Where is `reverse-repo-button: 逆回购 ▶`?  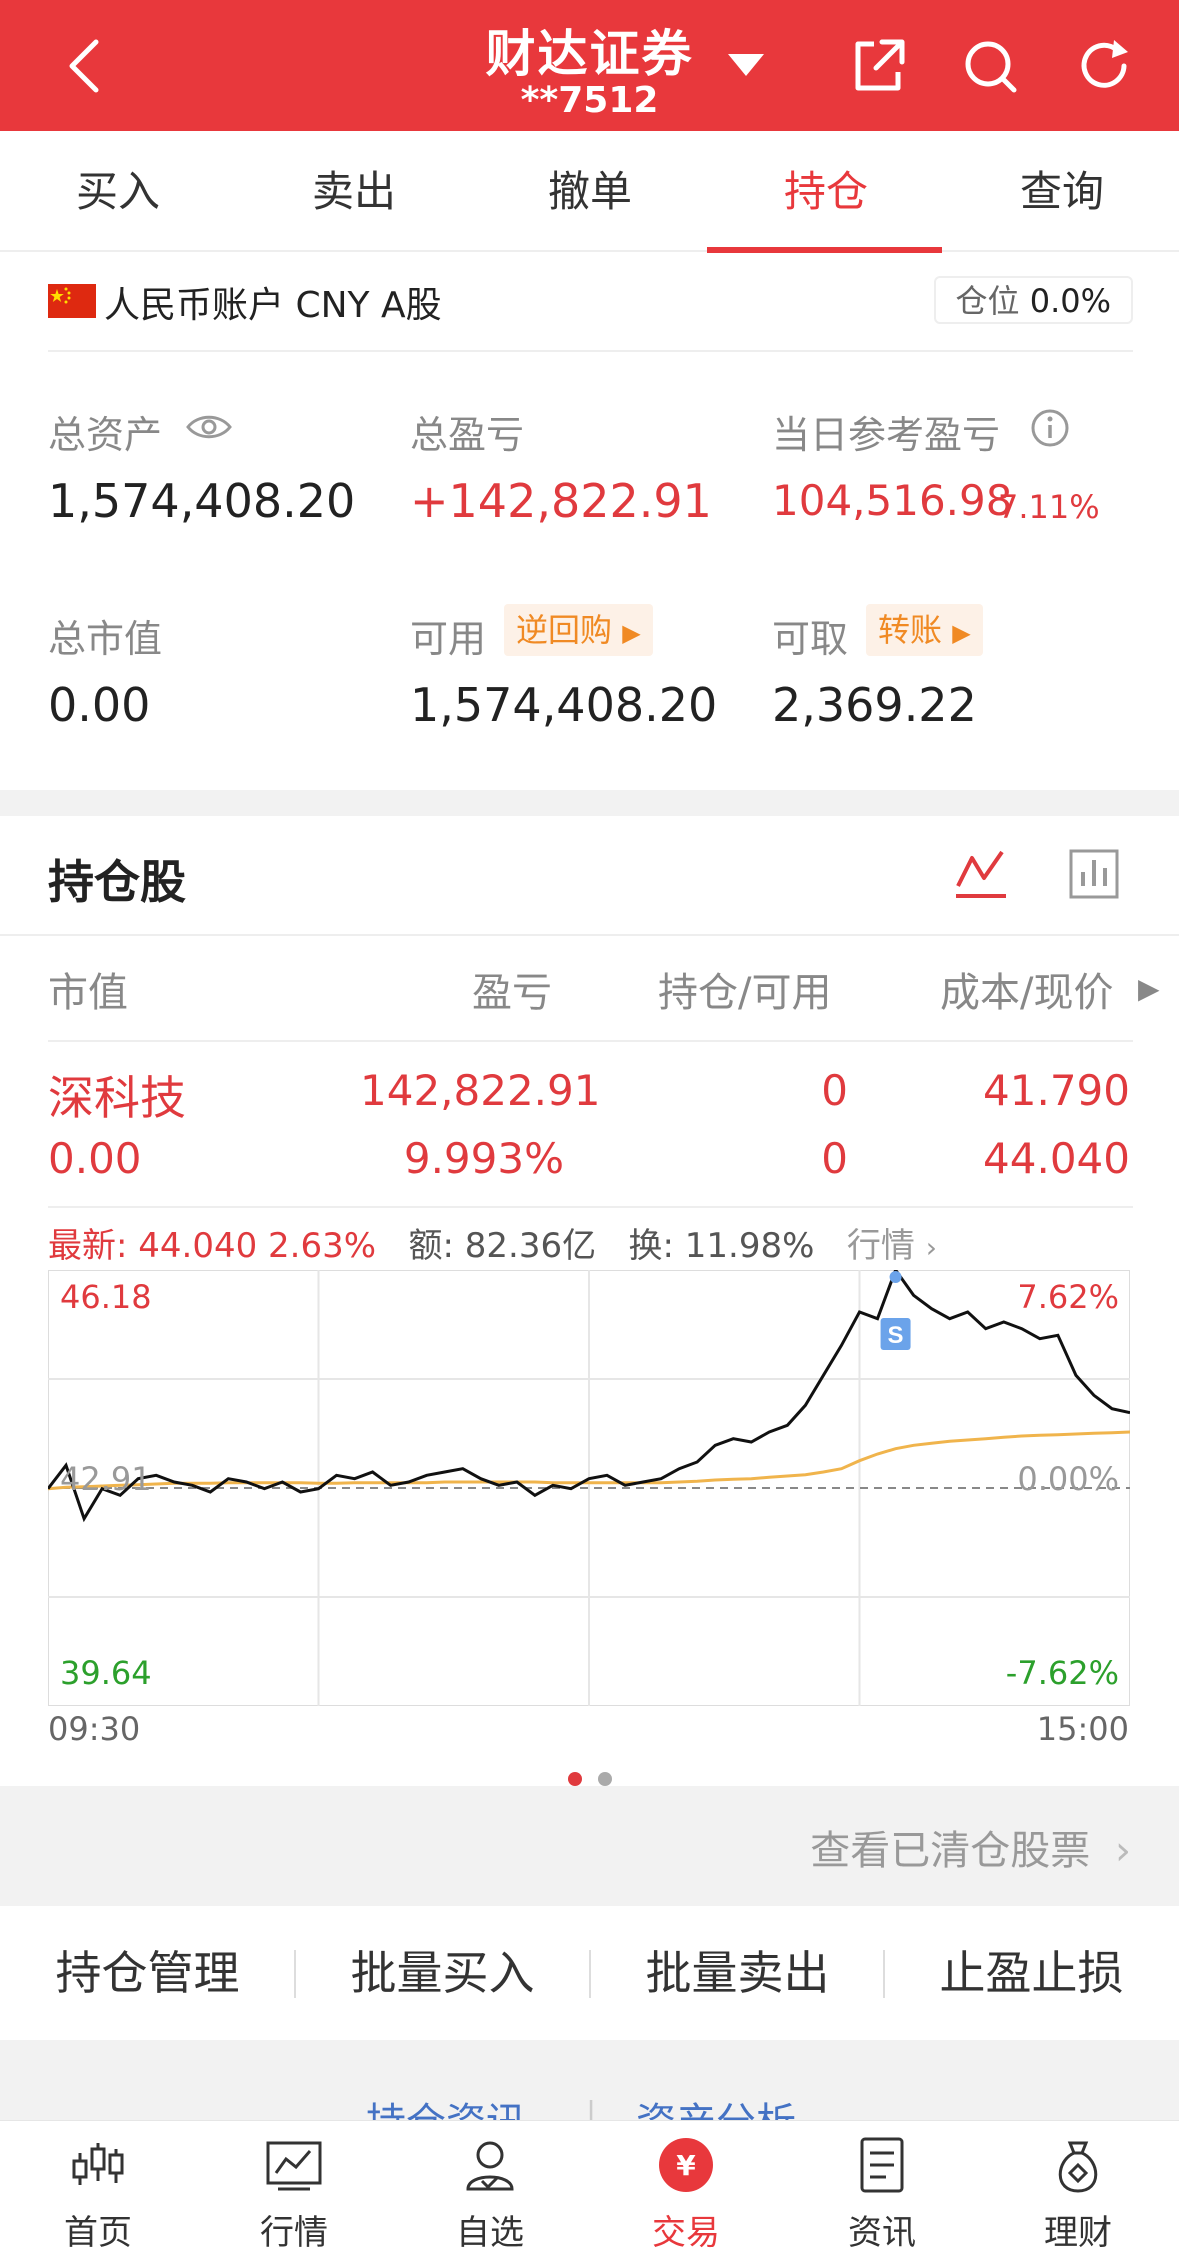 reverse-repo-button: 逆回购 ▶ is located at coordinates (578, 630).